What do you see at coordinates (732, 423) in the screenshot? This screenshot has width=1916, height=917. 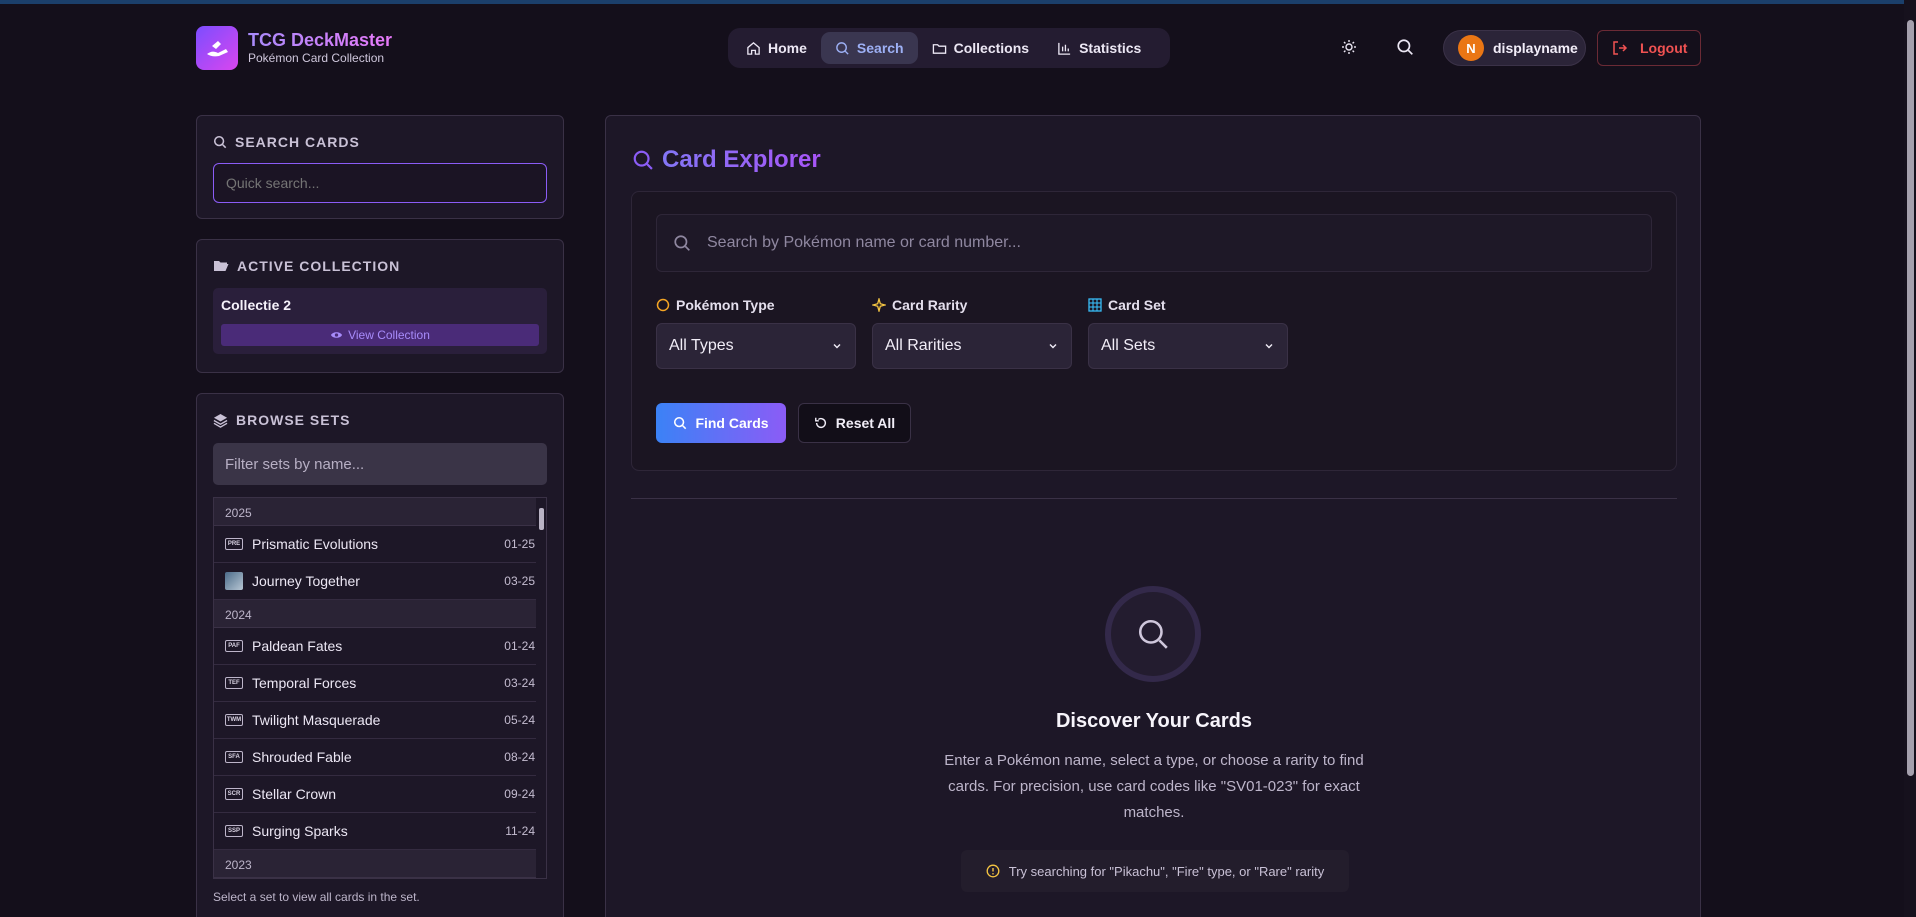 I see `find-cards-label: Find Cards` at bounding box center [732, 423].